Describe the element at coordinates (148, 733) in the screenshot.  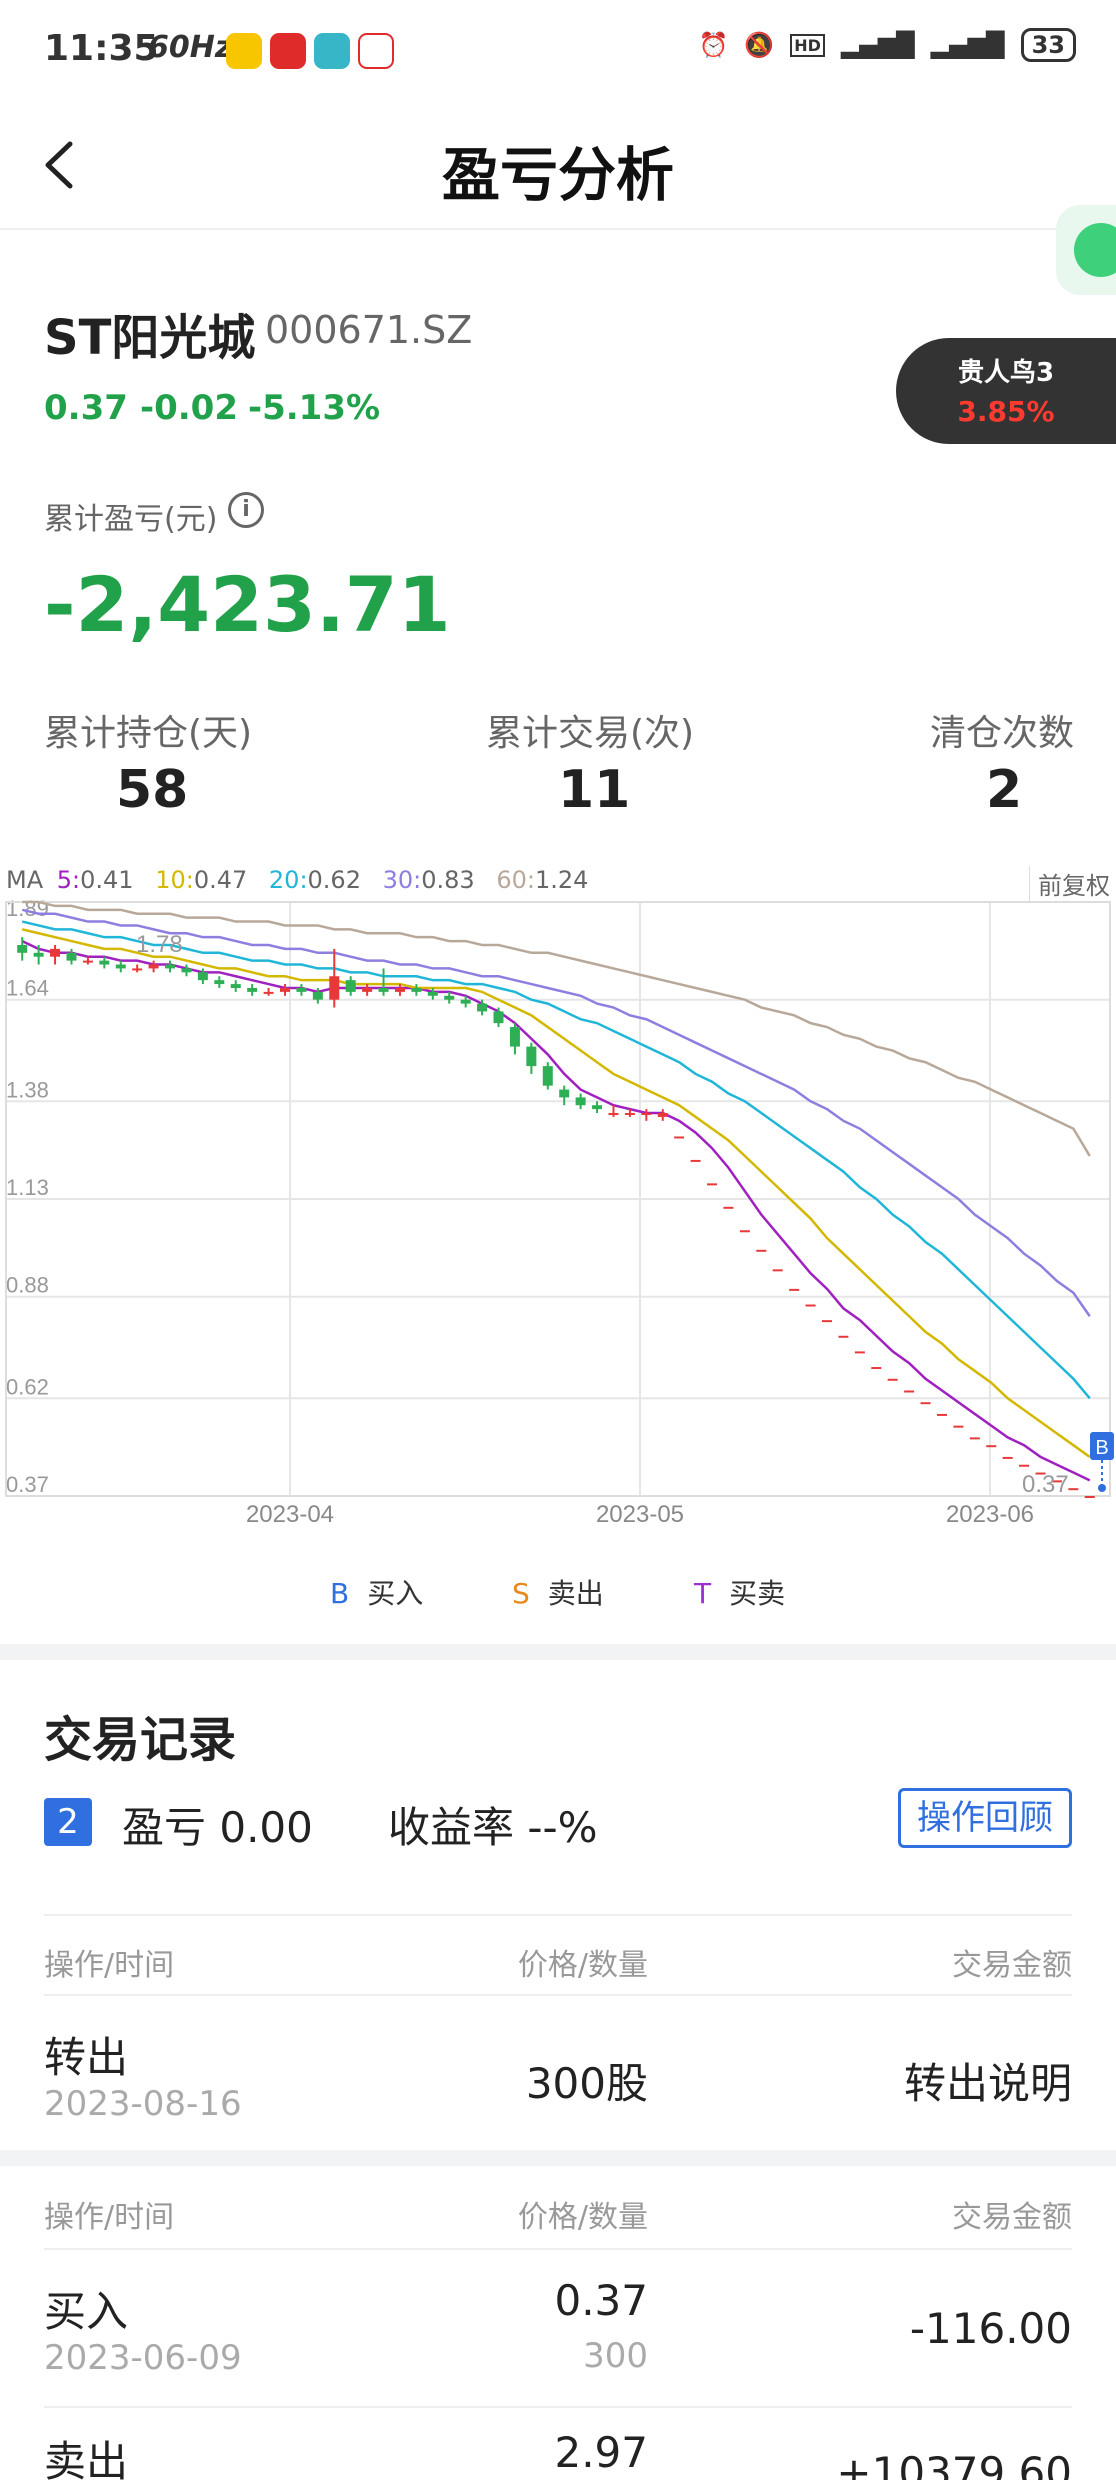
I see `holding-days-label: 累计持仓(天)` at that location.